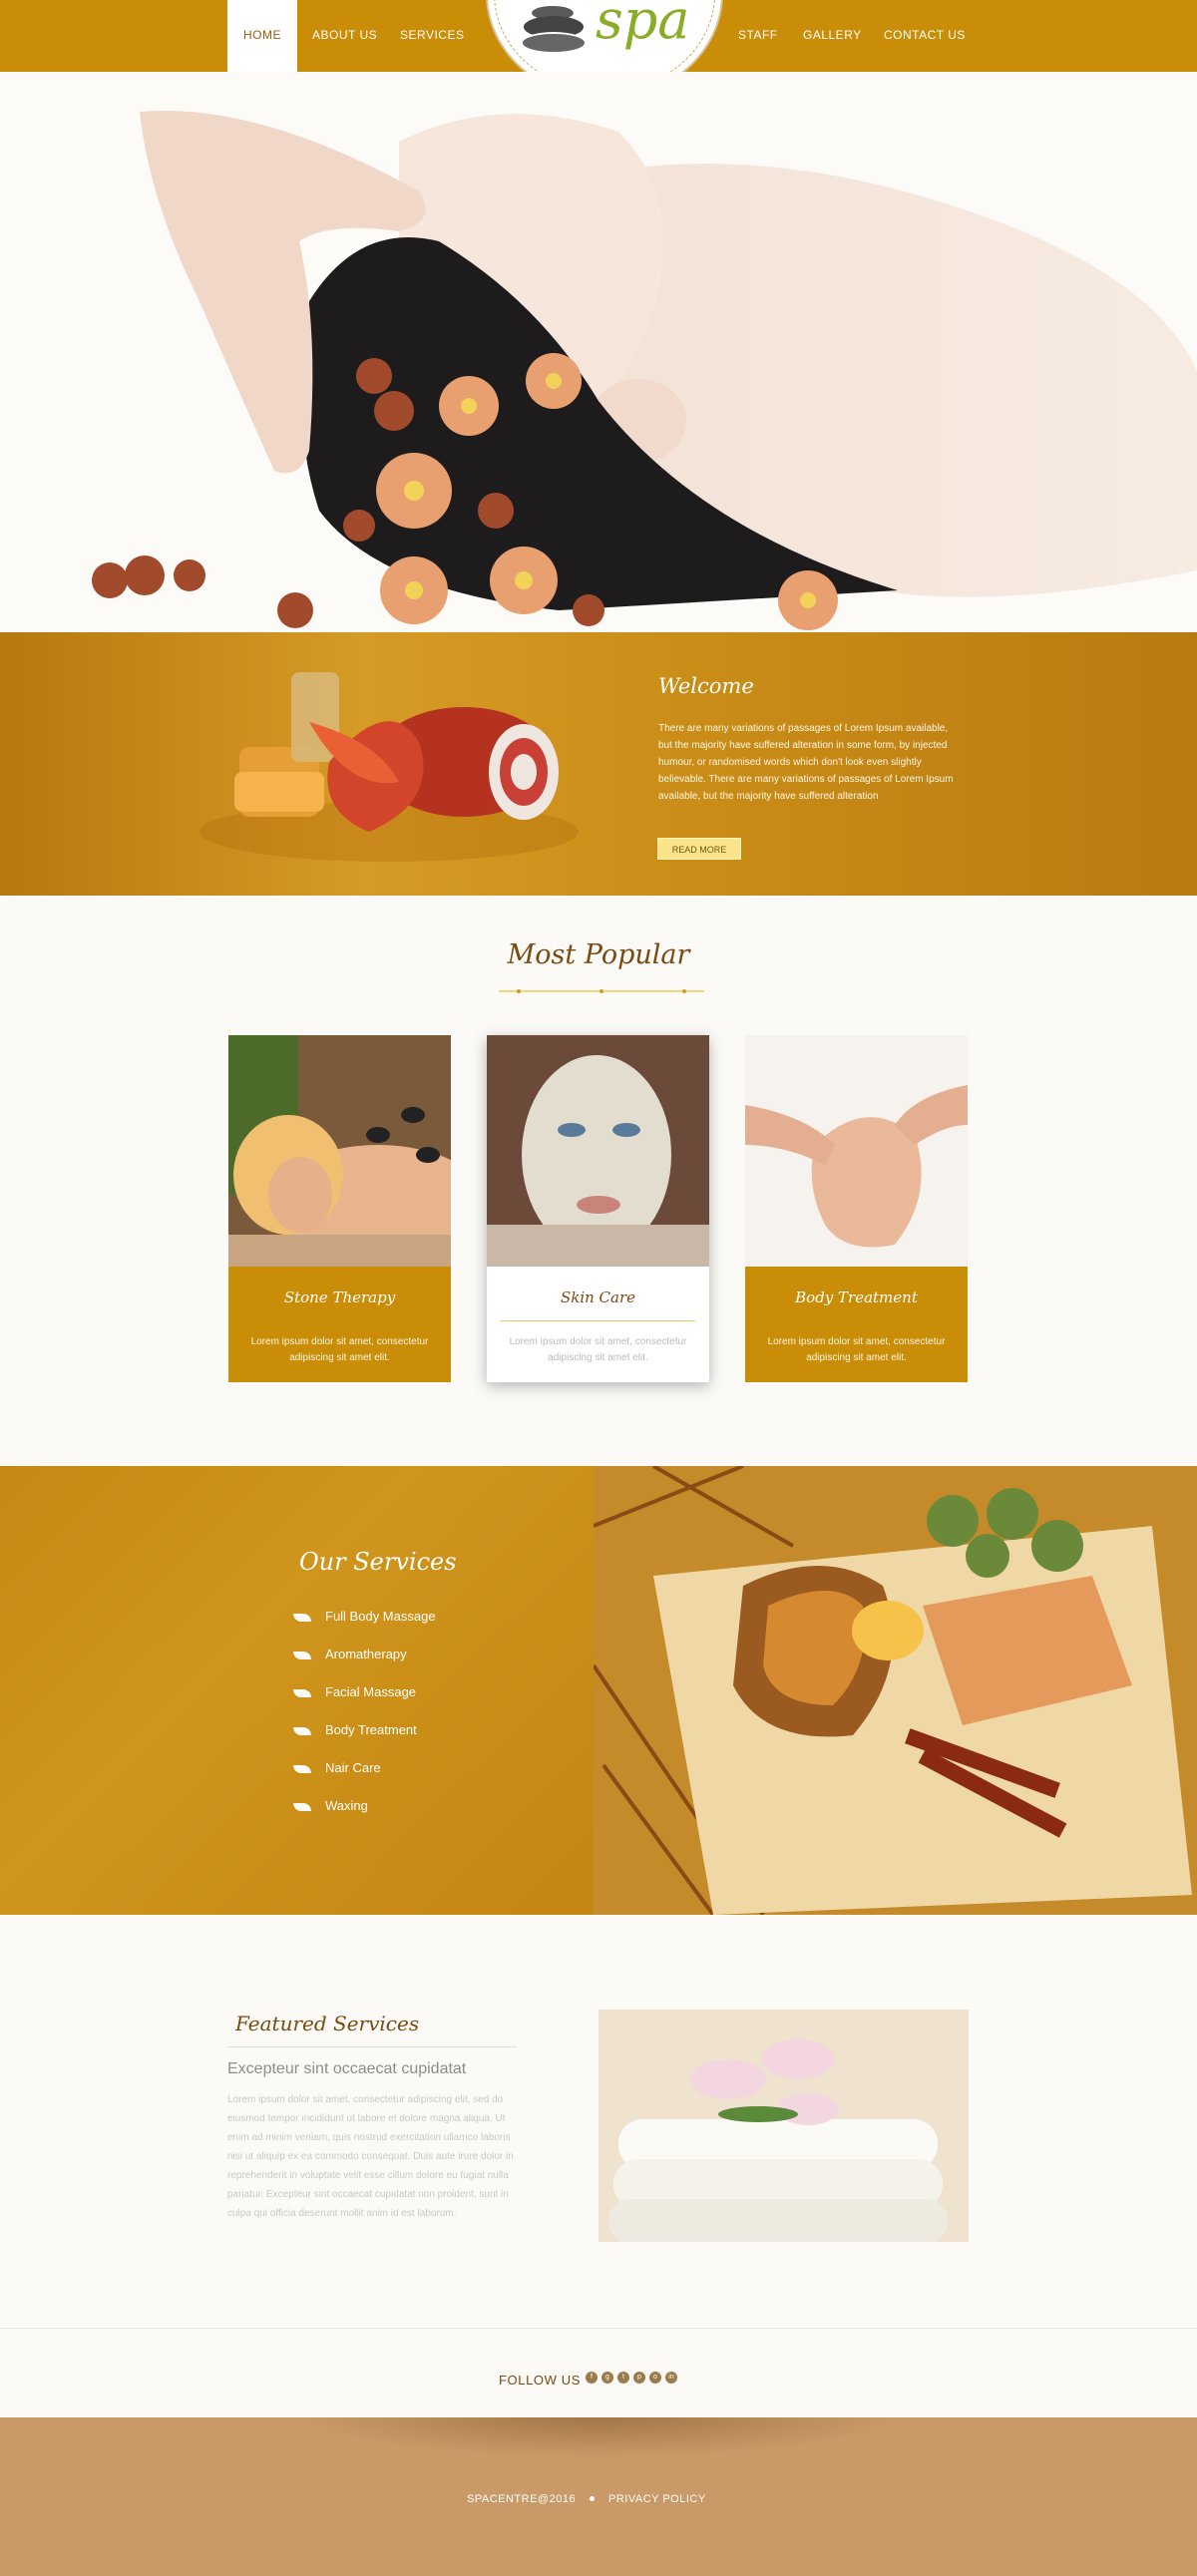  What do you see at coordinates (592, 2378) in the screenshot?
I see `facebook-icon: f` at bounding box center [592, 2378].